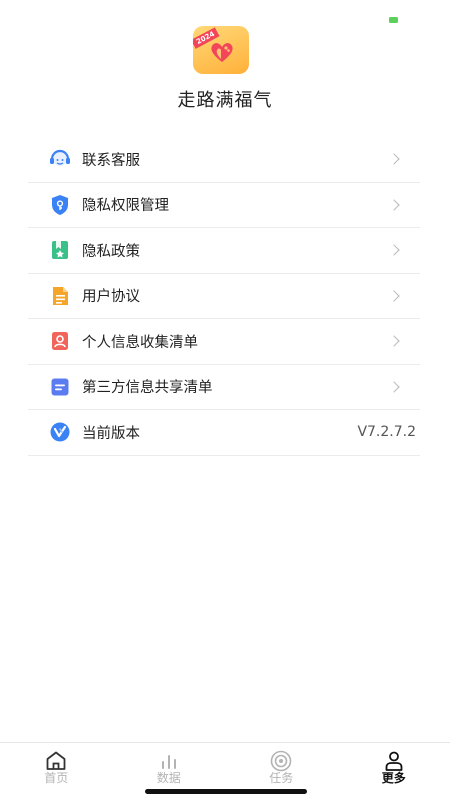 This screenshot has width=450, height=801. Describe the element at coordinates (224, 160) in the screenshot. I see `menu-item-customer-service: 联系客服` at that location.